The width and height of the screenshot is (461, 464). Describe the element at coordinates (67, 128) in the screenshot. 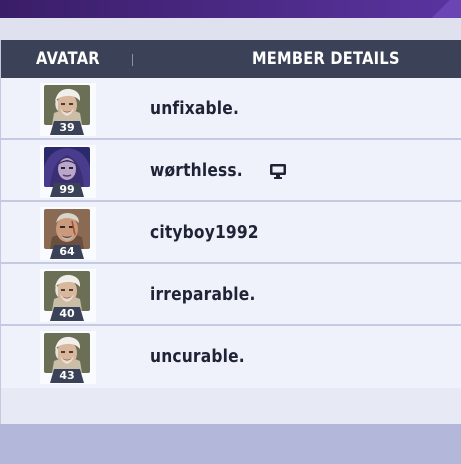

I see `level-badge: 39` at that location.